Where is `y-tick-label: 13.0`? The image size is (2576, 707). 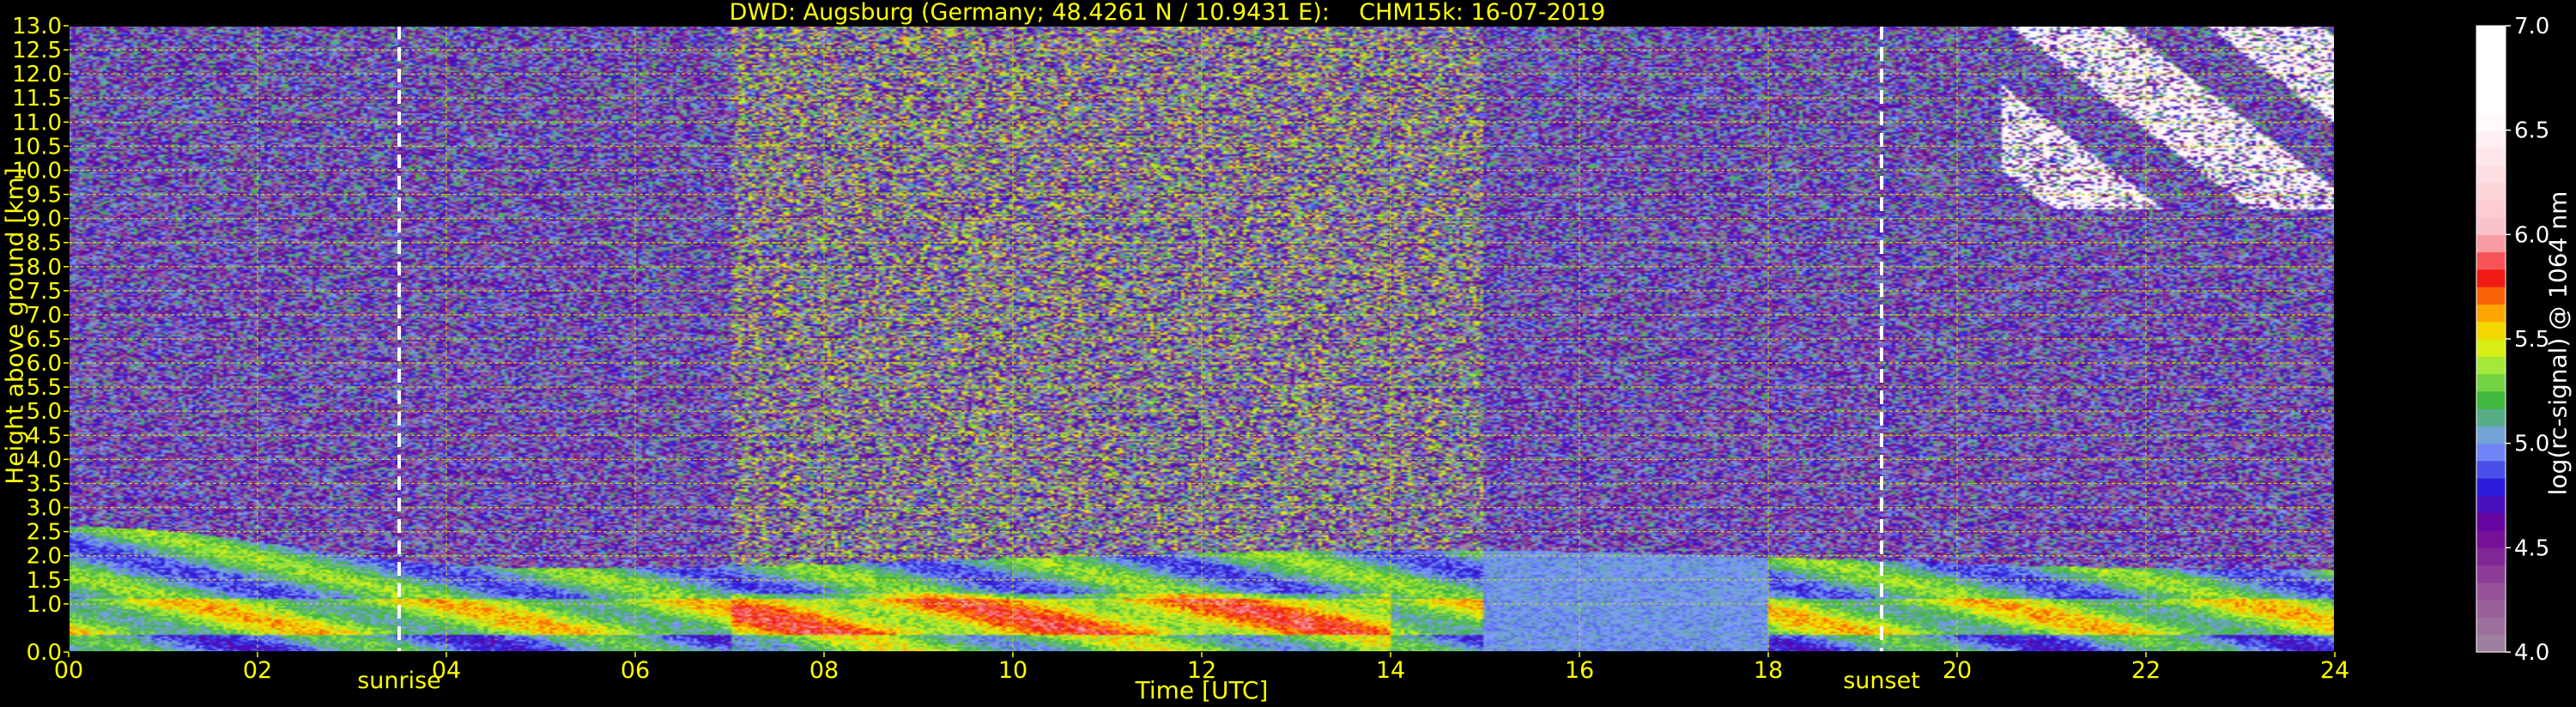 y-tick-label: 13.0 is located at coordinates (37, 26).